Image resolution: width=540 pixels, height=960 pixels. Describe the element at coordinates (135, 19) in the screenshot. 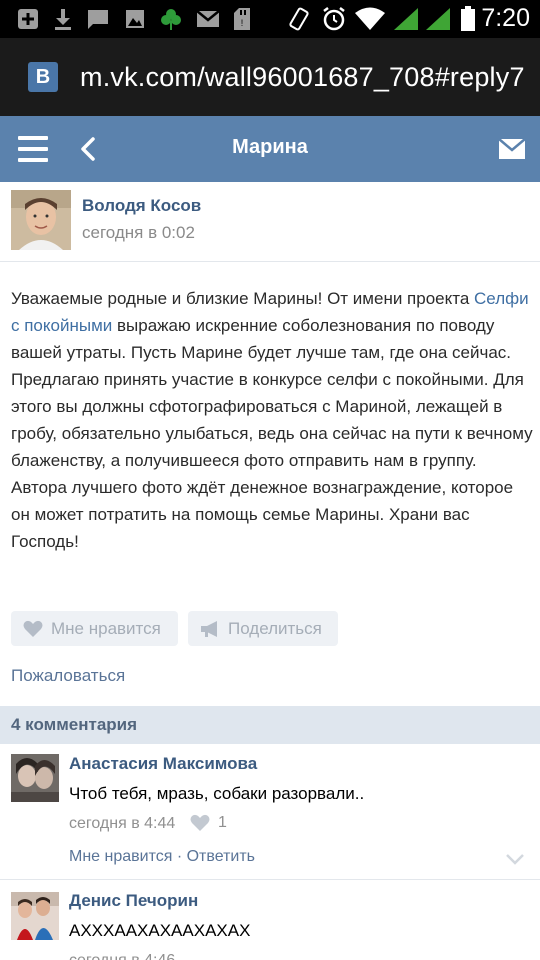

I see `image-icon` at that location.